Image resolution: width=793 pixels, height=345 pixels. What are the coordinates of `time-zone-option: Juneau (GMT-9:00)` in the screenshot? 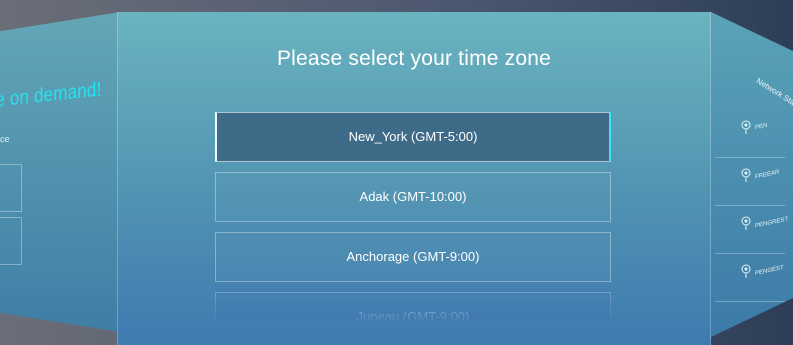 It's located at (413, 306).